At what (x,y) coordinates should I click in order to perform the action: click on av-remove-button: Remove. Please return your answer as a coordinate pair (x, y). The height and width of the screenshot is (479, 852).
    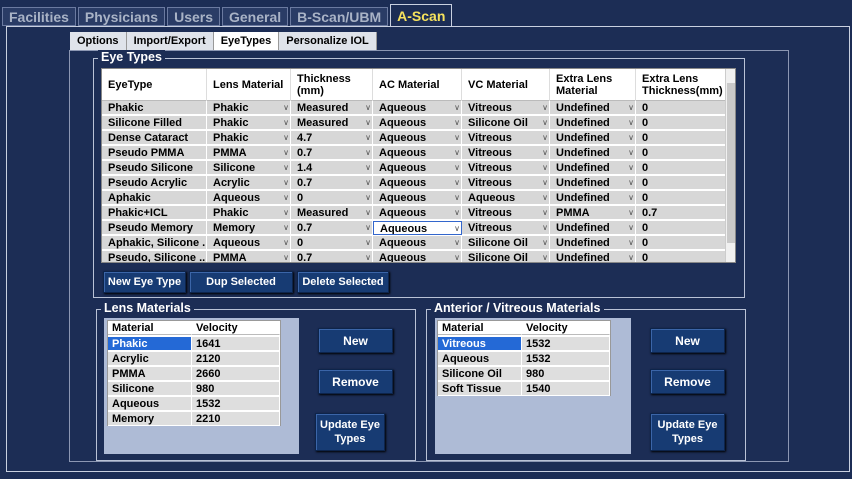
    Looking at the image, I should click on (687, 381).